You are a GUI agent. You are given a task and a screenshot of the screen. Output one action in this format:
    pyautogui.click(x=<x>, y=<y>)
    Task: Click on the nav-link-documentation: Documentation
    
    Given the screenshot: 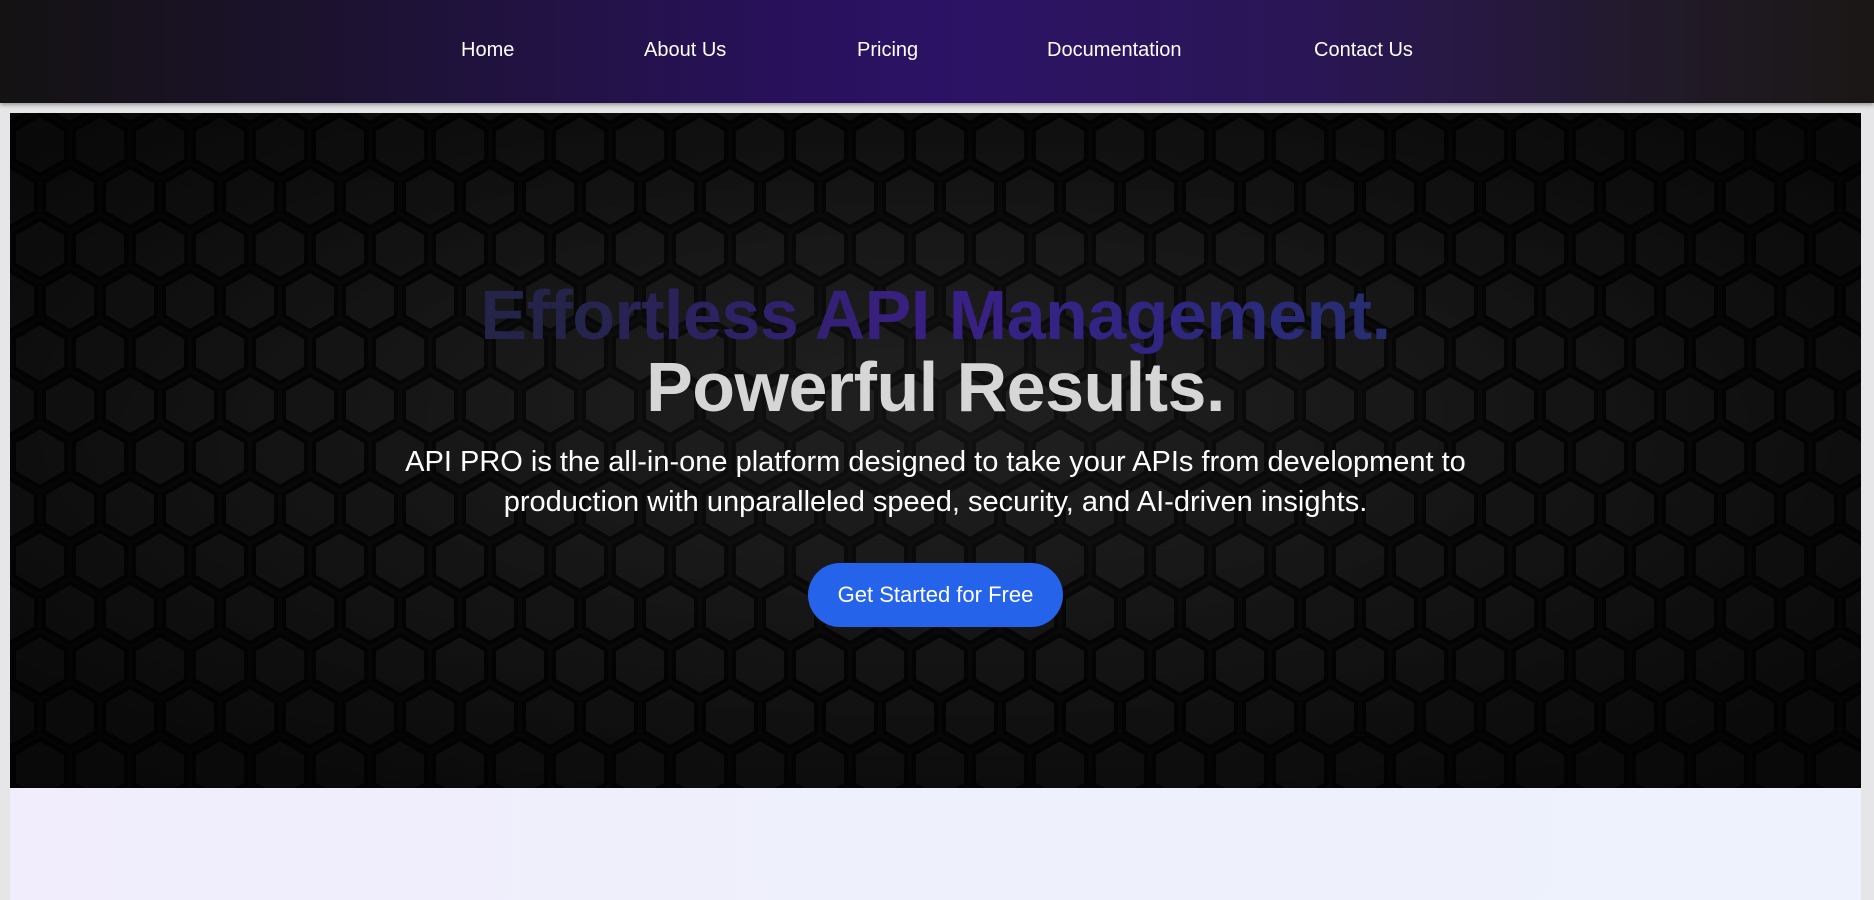 What is the action you would take?
    pyautogui.click(x=1114, y=50)
    